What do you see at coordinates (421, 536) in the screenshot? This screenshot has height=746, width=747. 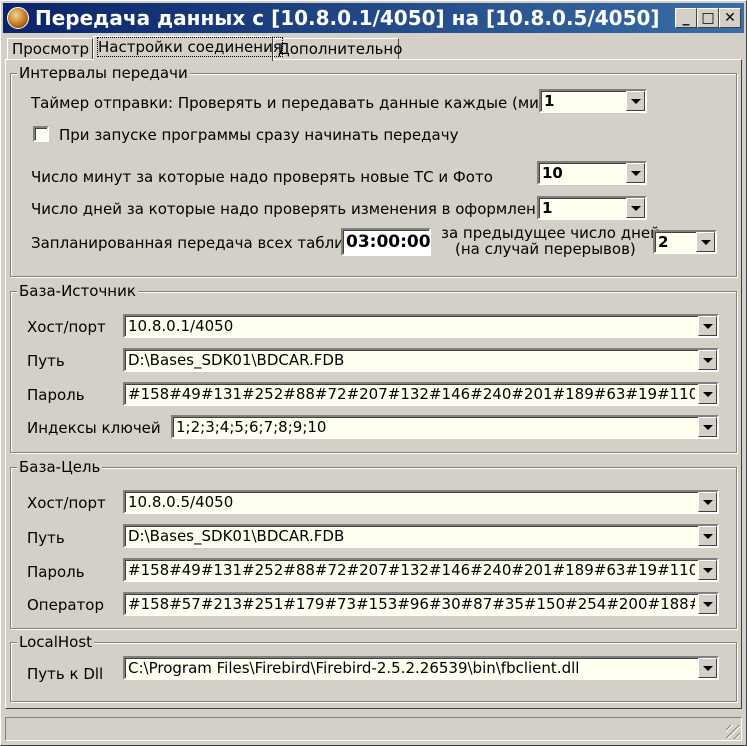 I see `target-path-select: D:\Bases_SDK01\BDCAR.FDB` at bounding box center [421, 536].